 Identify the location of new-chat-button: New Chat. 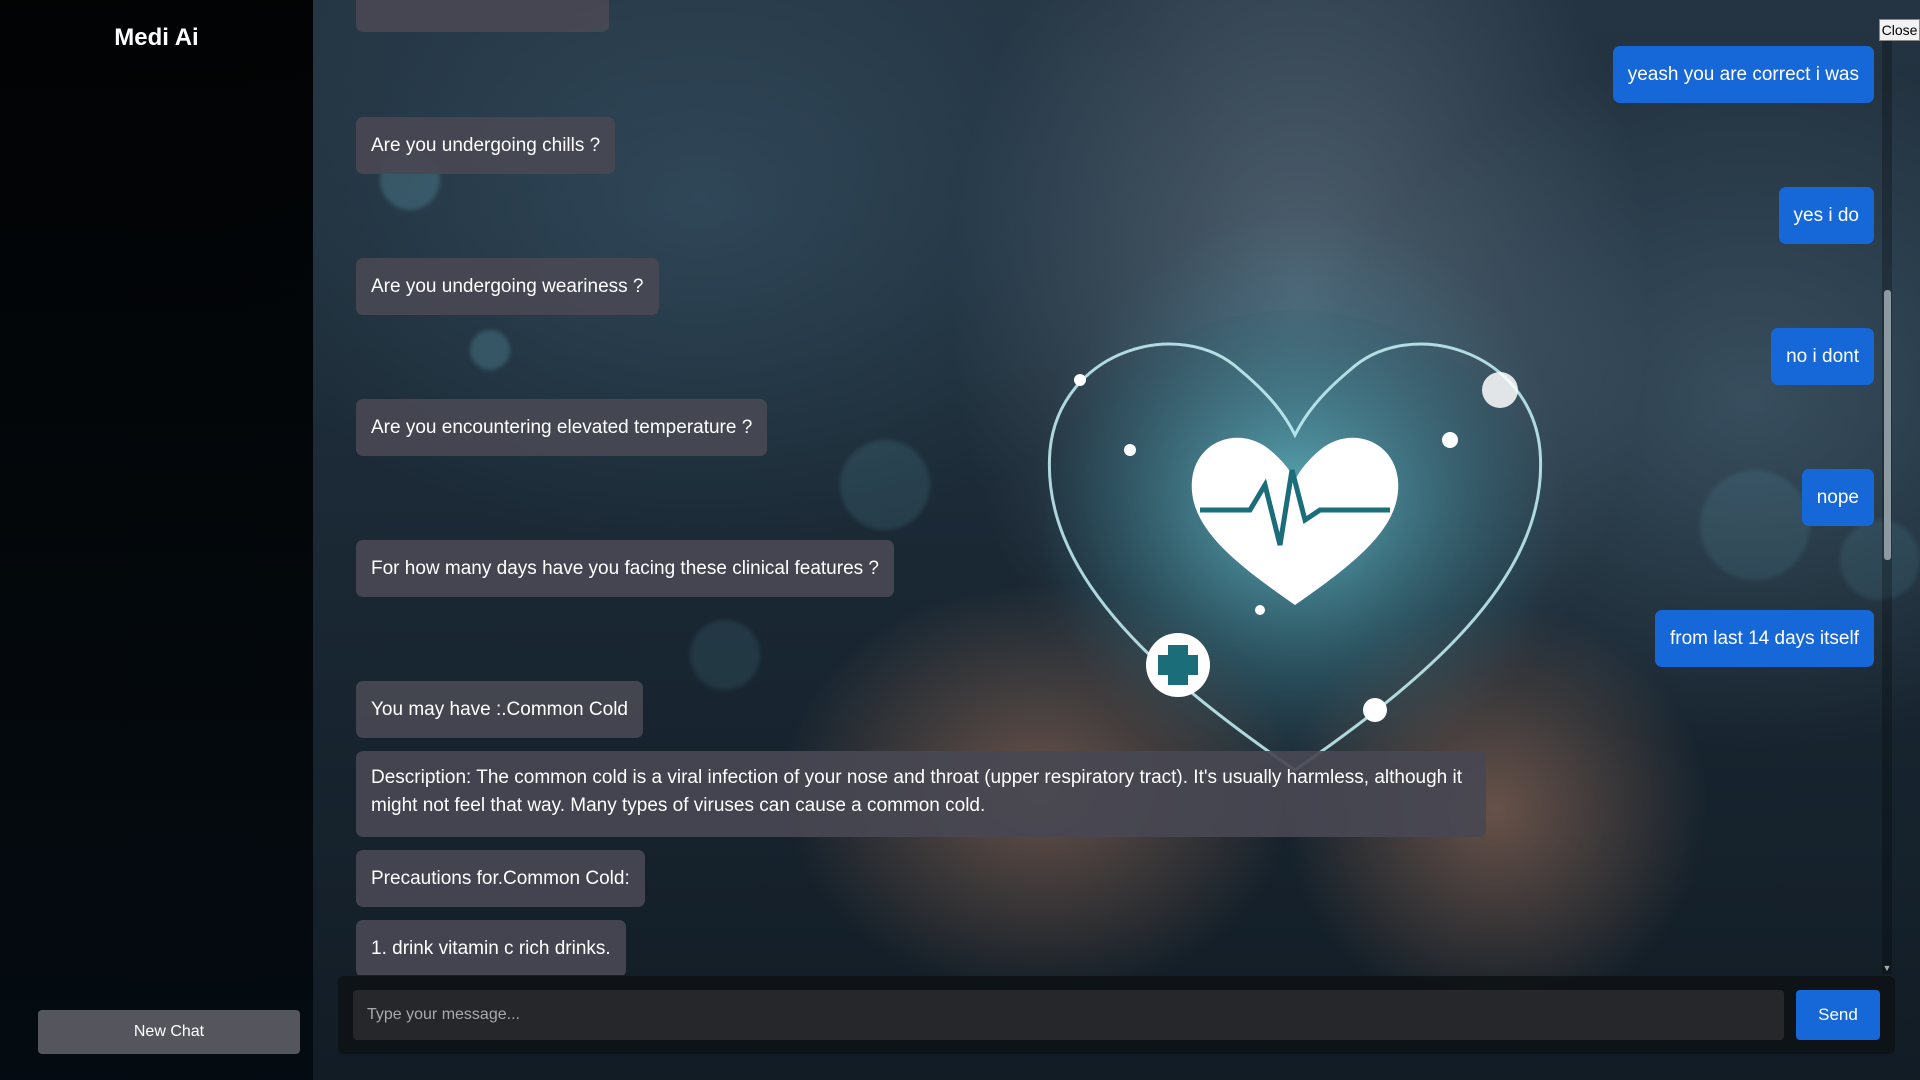
(169, 1032).